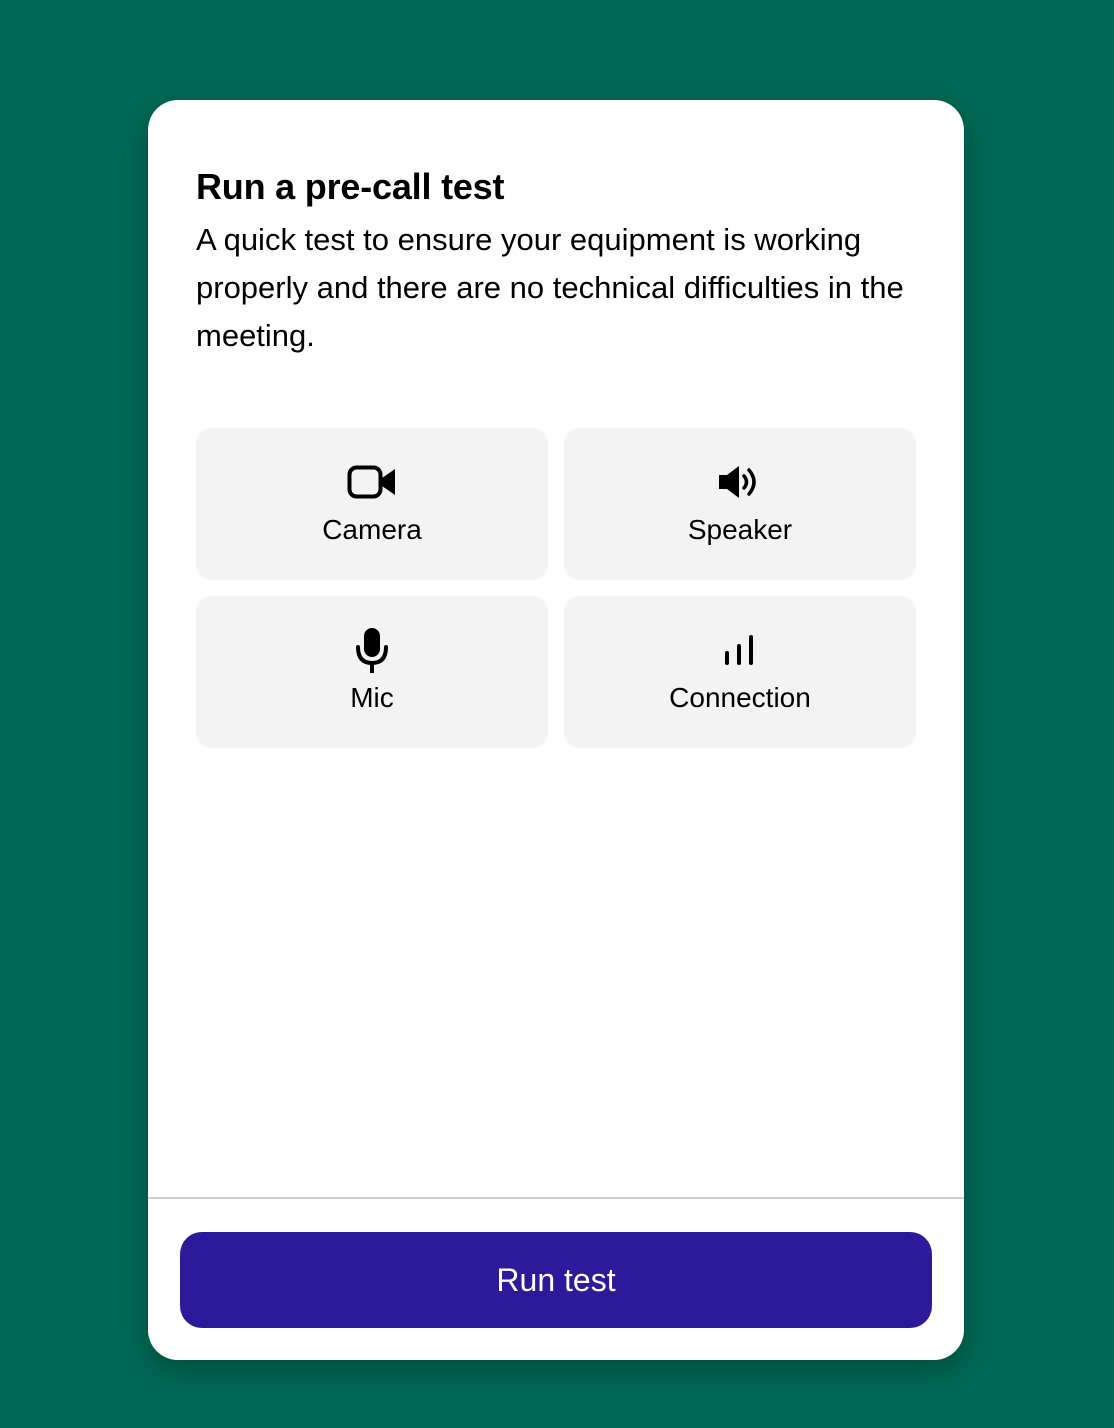 The height and width of the screenshot is (1428, 1114). I want to click on microphone-icon, so click(372, 650).